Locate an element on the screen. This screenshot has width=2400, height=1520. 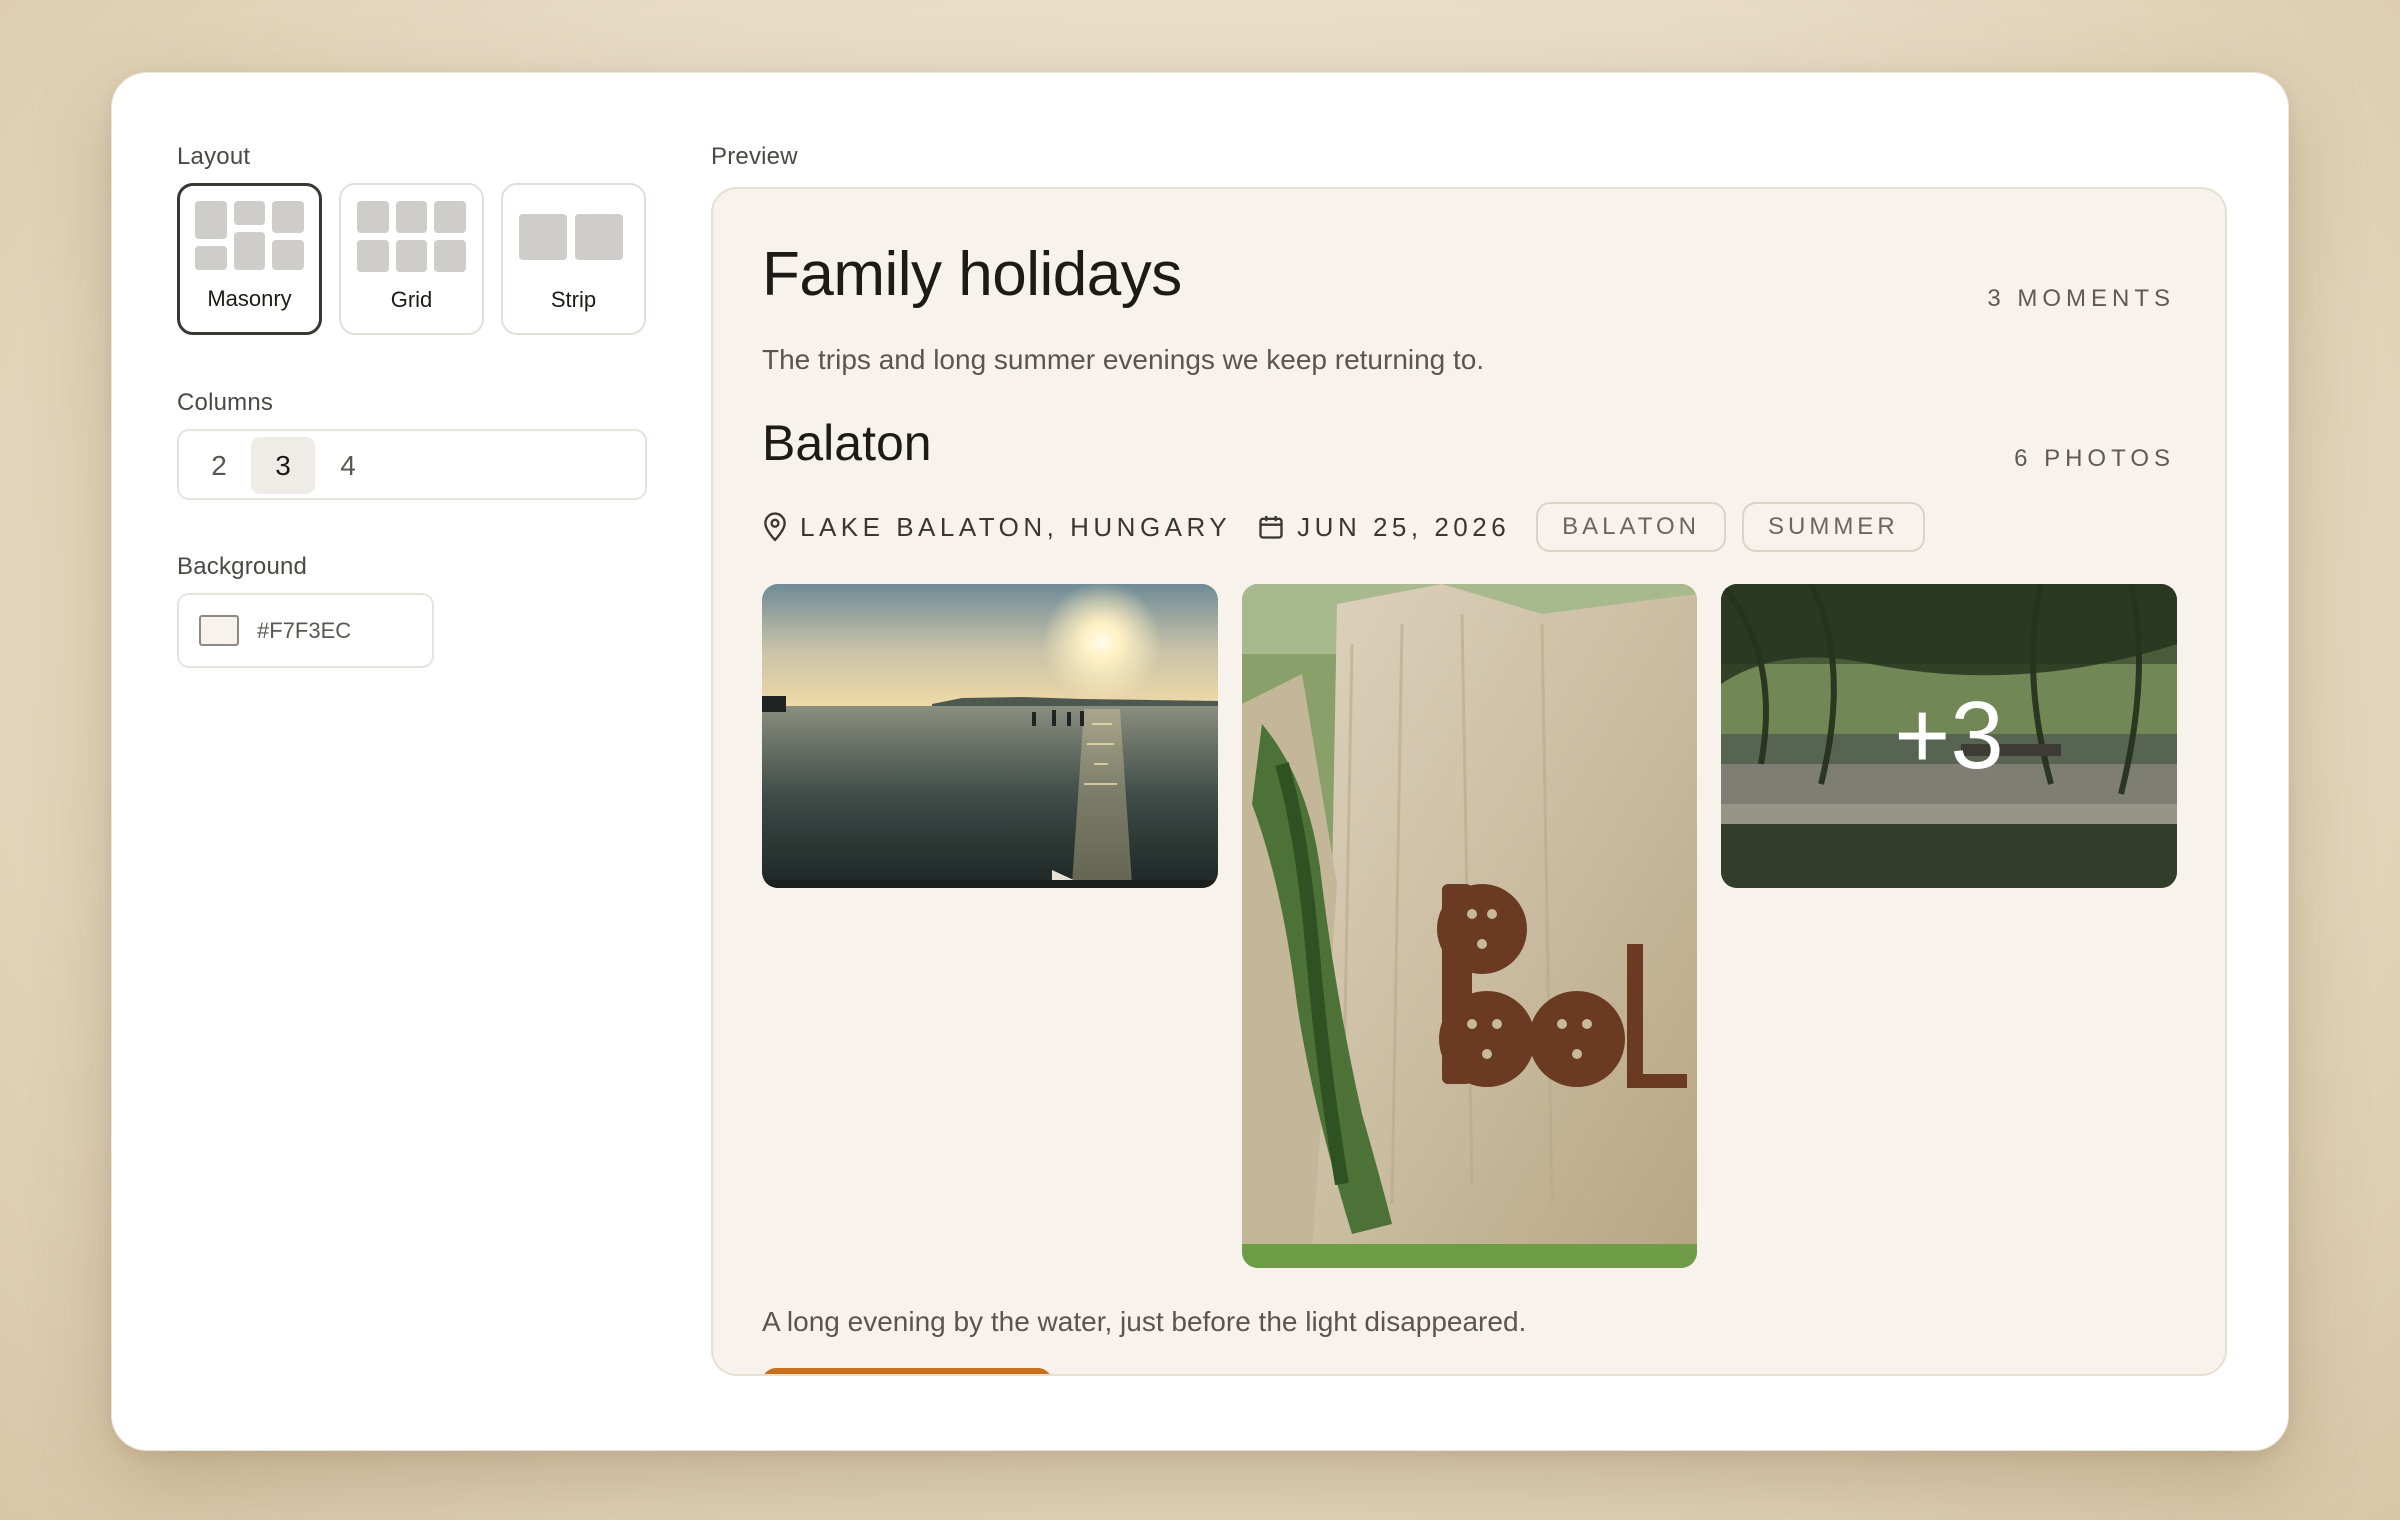
layout-option-label: Grid is located at coordinates (411, 299).